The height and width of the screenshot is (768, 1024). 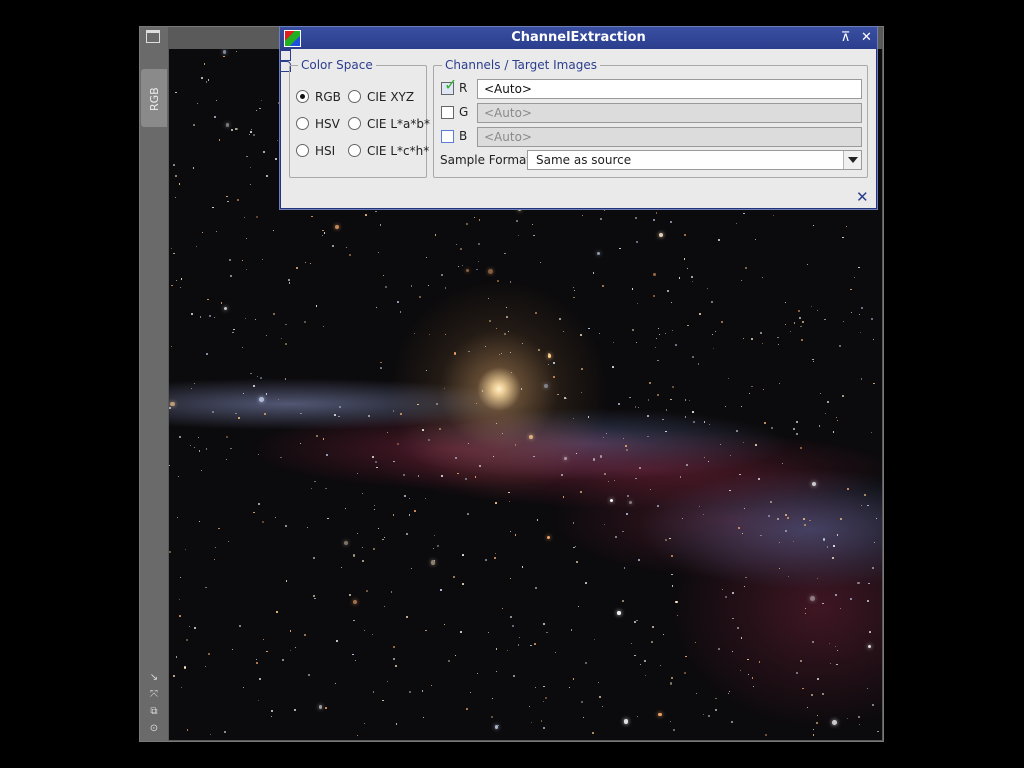 What do you see at coordinates (449, 86) in the screenshot?
I see `checkbox-r: ✓` at bounding box center [449, 86].